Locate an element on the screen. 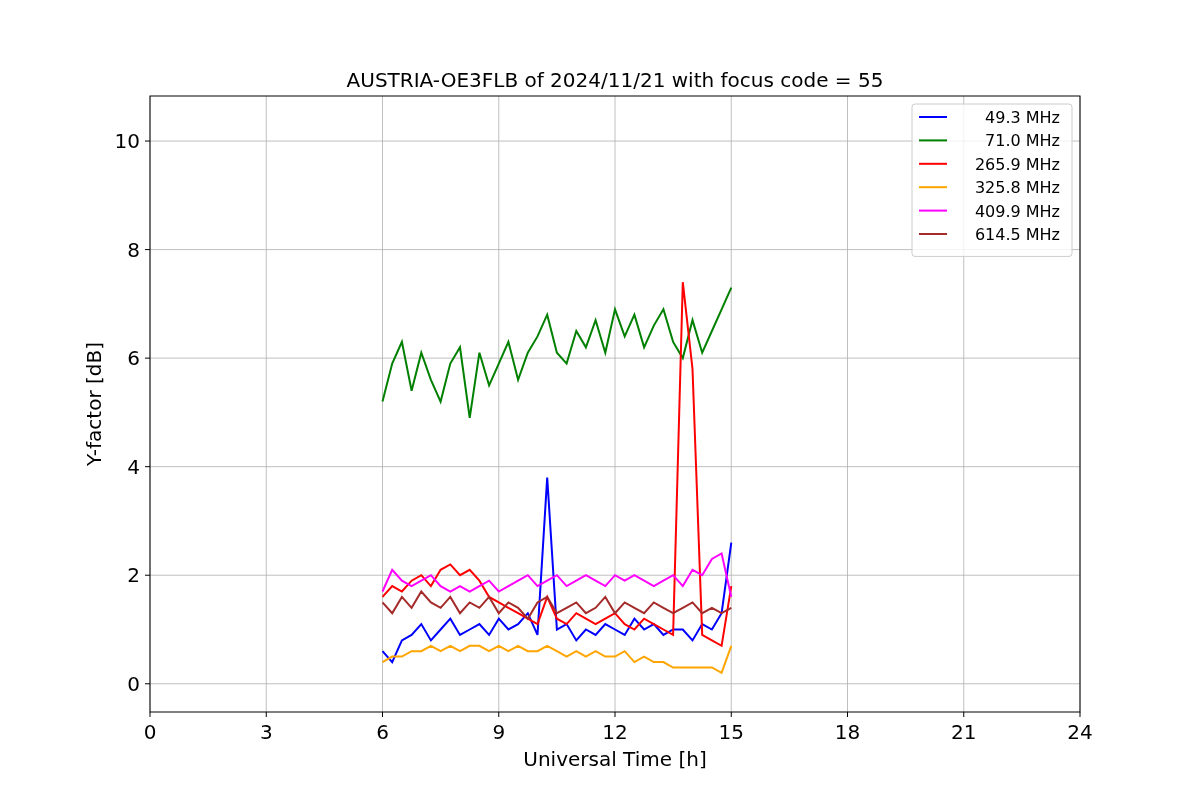  legend-label: 265.9 MHz is located at coordinates (1017, 164).